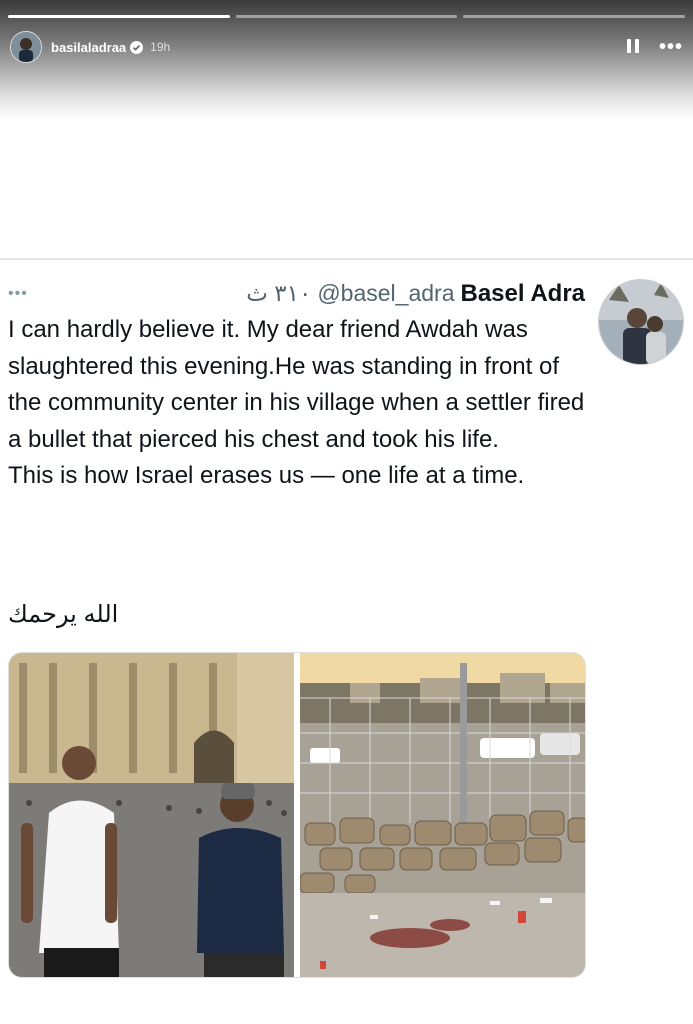  What do you see at coordinates (279, 293) in the screenshot?
I see `tweet-date: ٣١٠ ث` at bounding box center [279, 293].